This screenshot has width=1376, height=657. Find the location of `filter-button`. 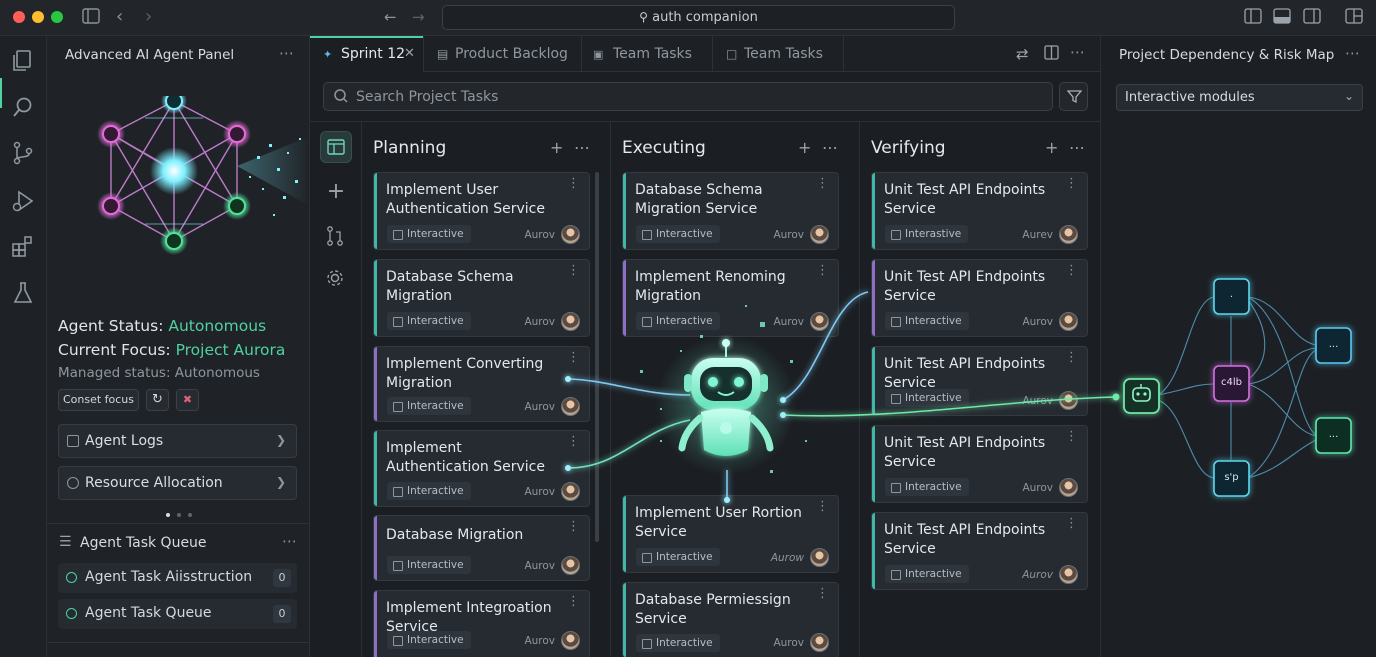

filter-button is located at coordinates (1073, 96).